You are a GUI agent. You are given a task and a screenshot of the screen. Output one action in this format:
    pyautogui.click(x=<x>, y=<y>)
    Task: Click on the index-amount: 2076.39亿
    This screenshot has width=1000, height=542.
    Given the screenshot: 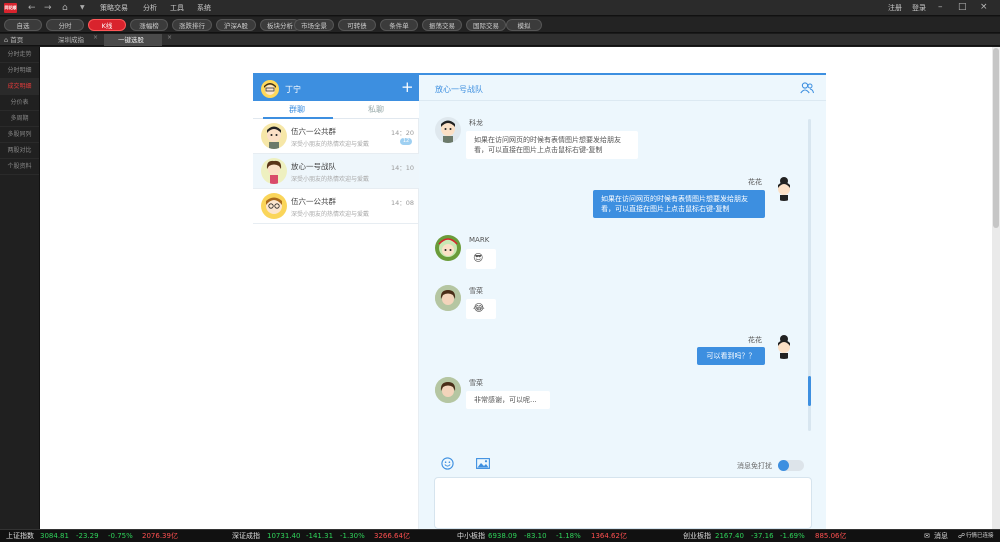 What is the action you would take?
    pyautogui.click(x=160, y=536)
    